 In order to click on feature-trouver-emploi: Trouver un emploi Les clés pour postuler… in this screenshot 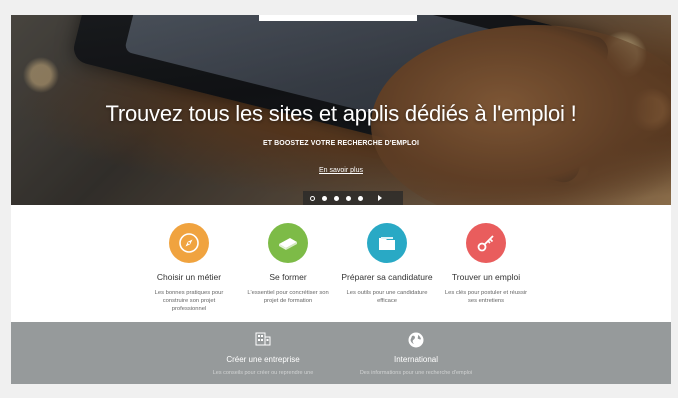, I will do `click(486, 264)`.